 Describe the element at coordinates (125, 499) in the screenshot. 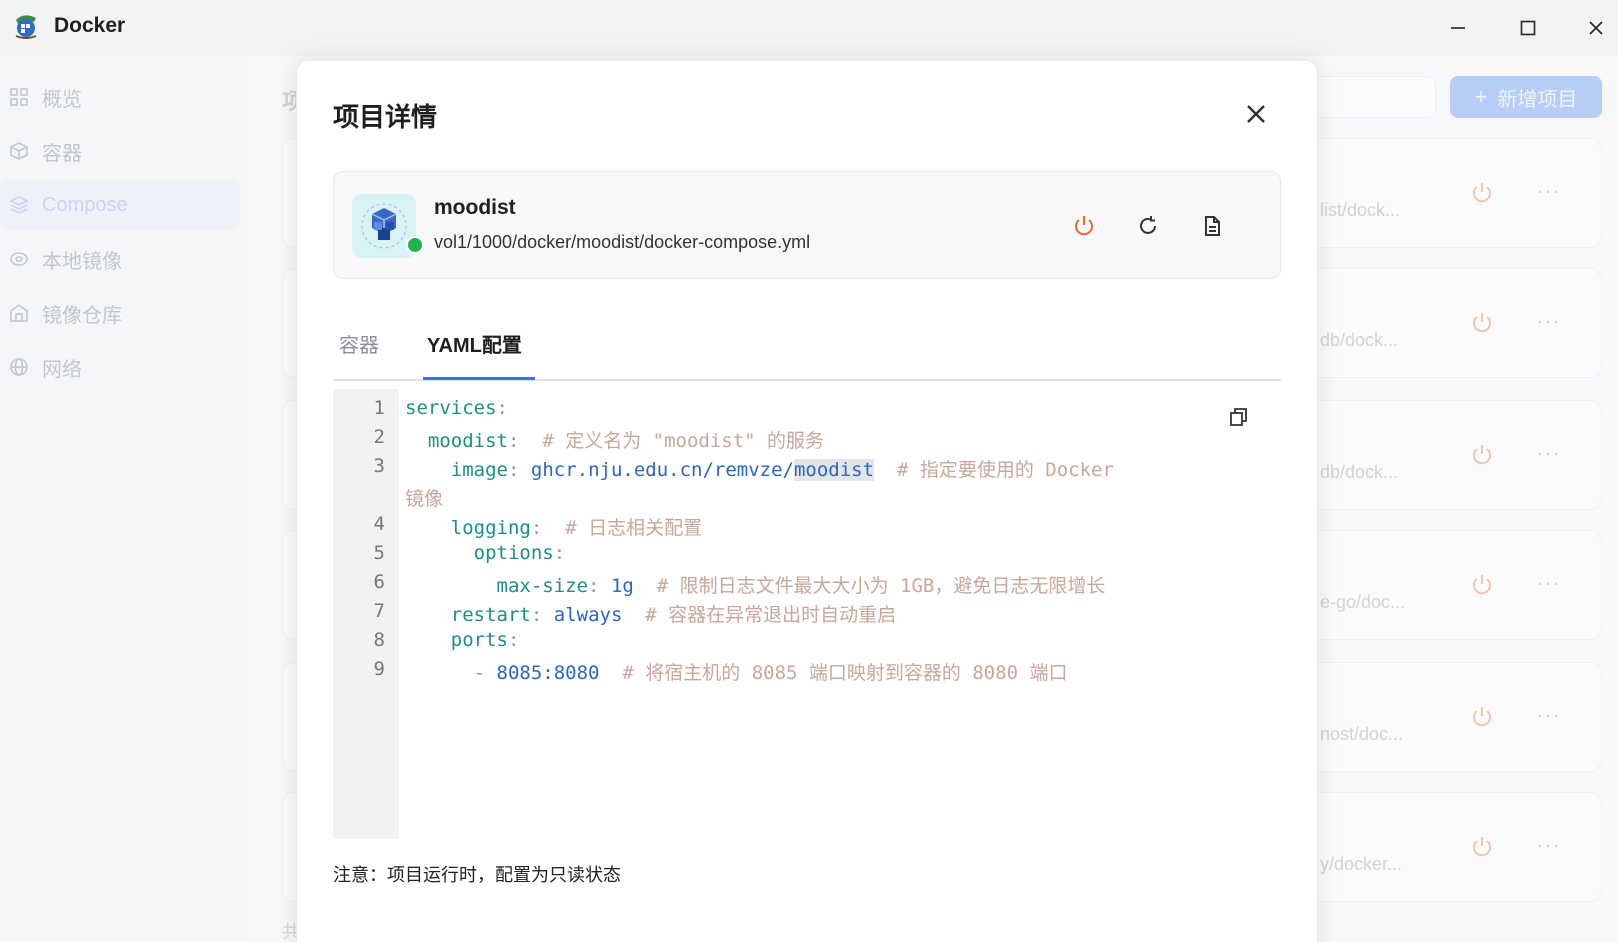

I see `sidebar: 概览 容器 Compose 本地镜像 镜像仓库 网络` at that location.